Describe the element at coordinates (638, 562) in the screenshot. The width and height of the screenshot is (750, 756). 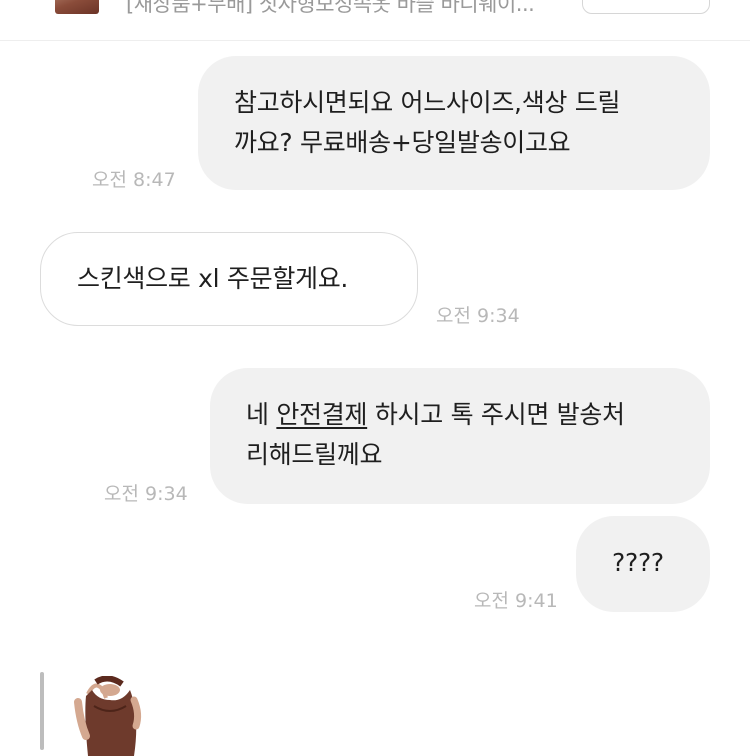
I see `message-text: ????` at that location.